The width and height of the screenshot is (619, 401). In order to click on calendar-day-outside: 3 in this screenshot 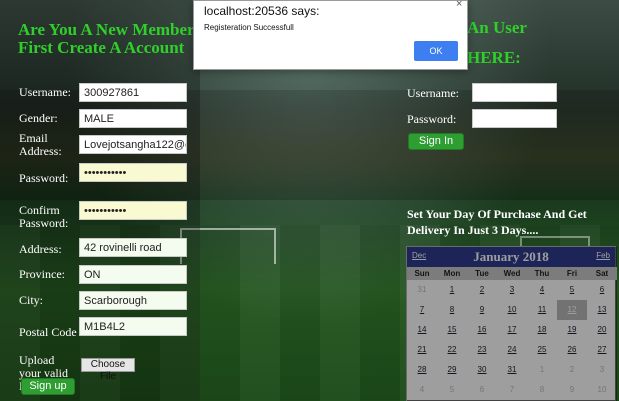, I will do `click(602, 370)`.